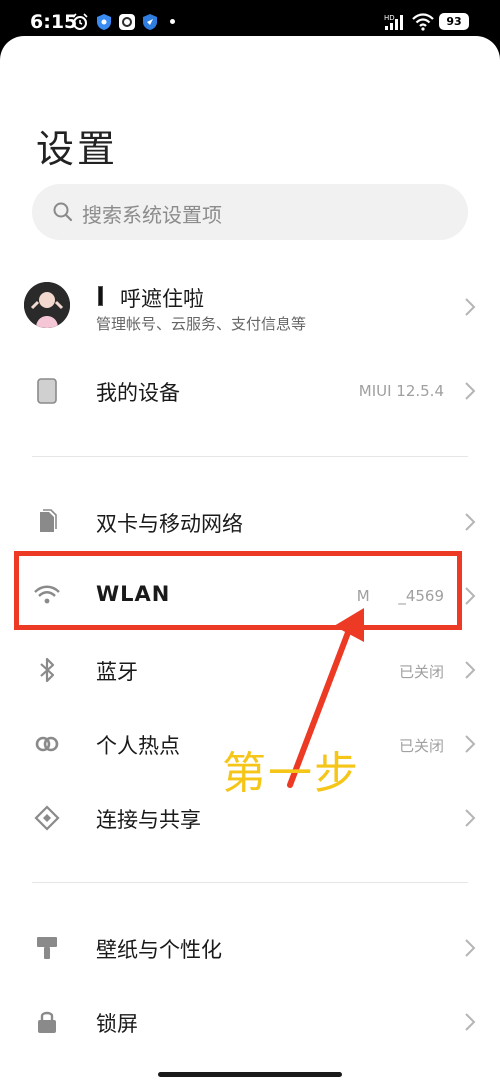  Describe the element at coordinates (47, 522) in the screenshot. I see `sim-card-icon` at that location.